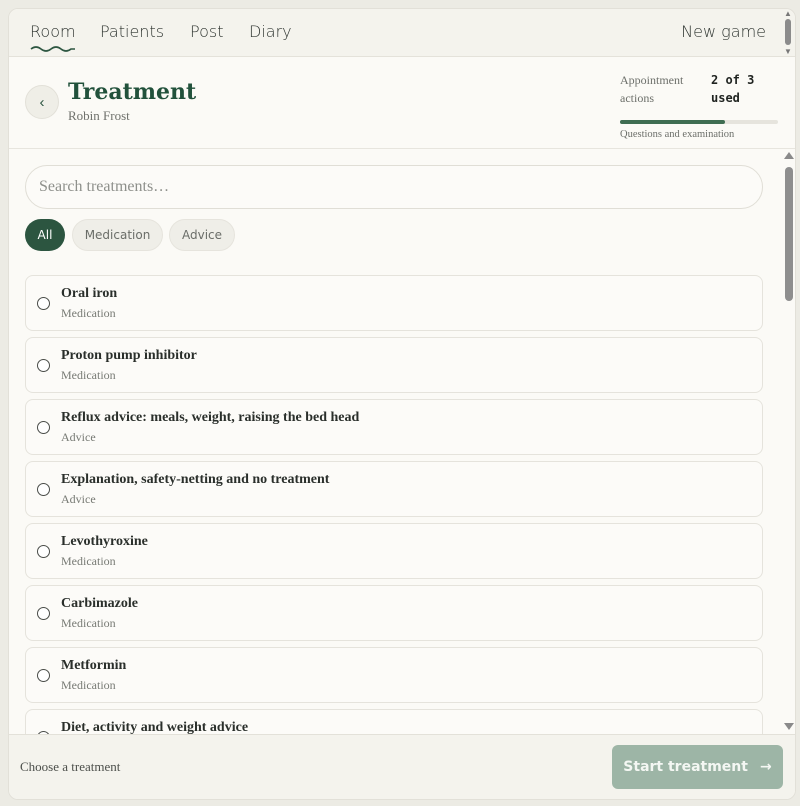 The image size is (800, 806). What do you see at coordinates (789, 234) in the screenshot?
I see `list-scrollbar-thumb` at bounding box center [789, 234].